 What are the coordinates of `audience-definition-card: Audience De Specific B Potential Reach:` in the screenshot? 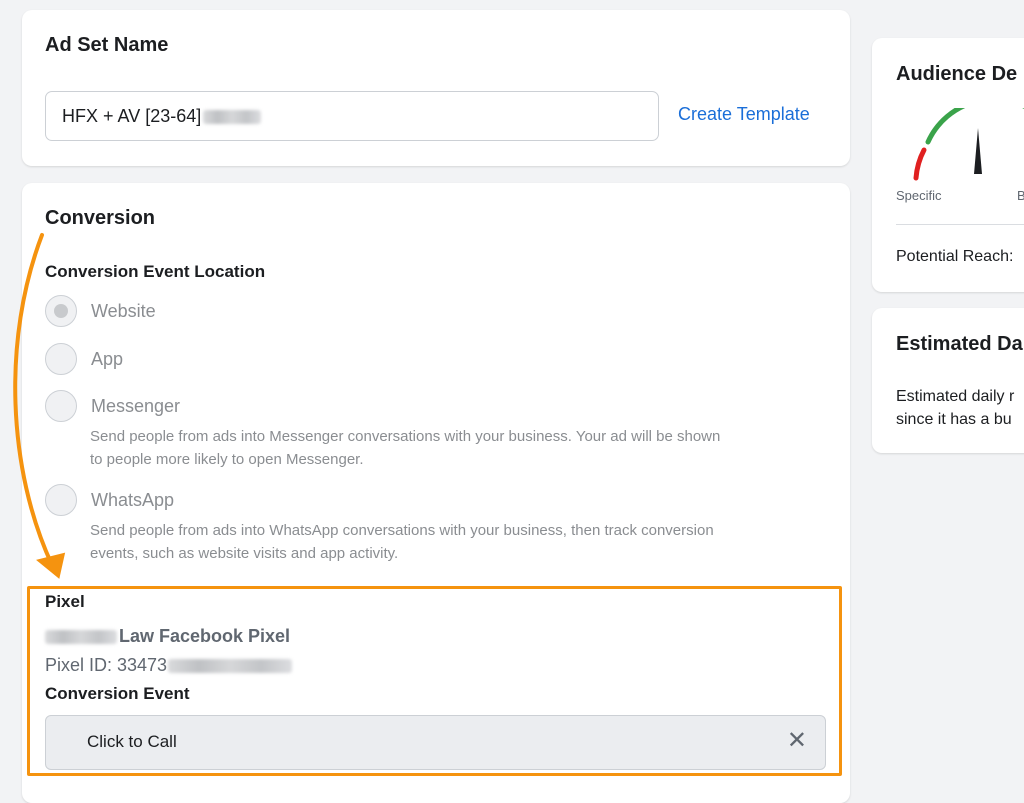 It's located at (948, 165).